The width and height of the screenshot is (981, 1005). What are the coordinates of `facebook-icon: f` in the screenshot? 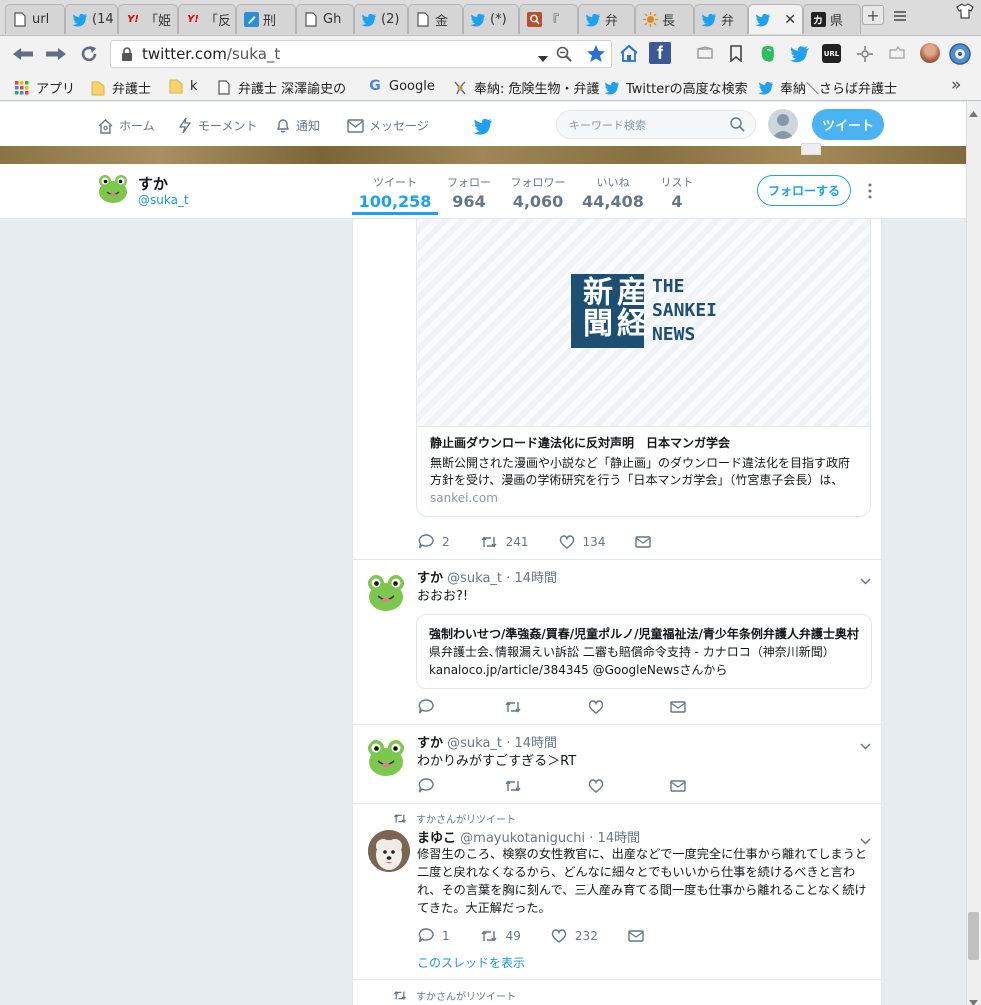 It's located at (660, 53).